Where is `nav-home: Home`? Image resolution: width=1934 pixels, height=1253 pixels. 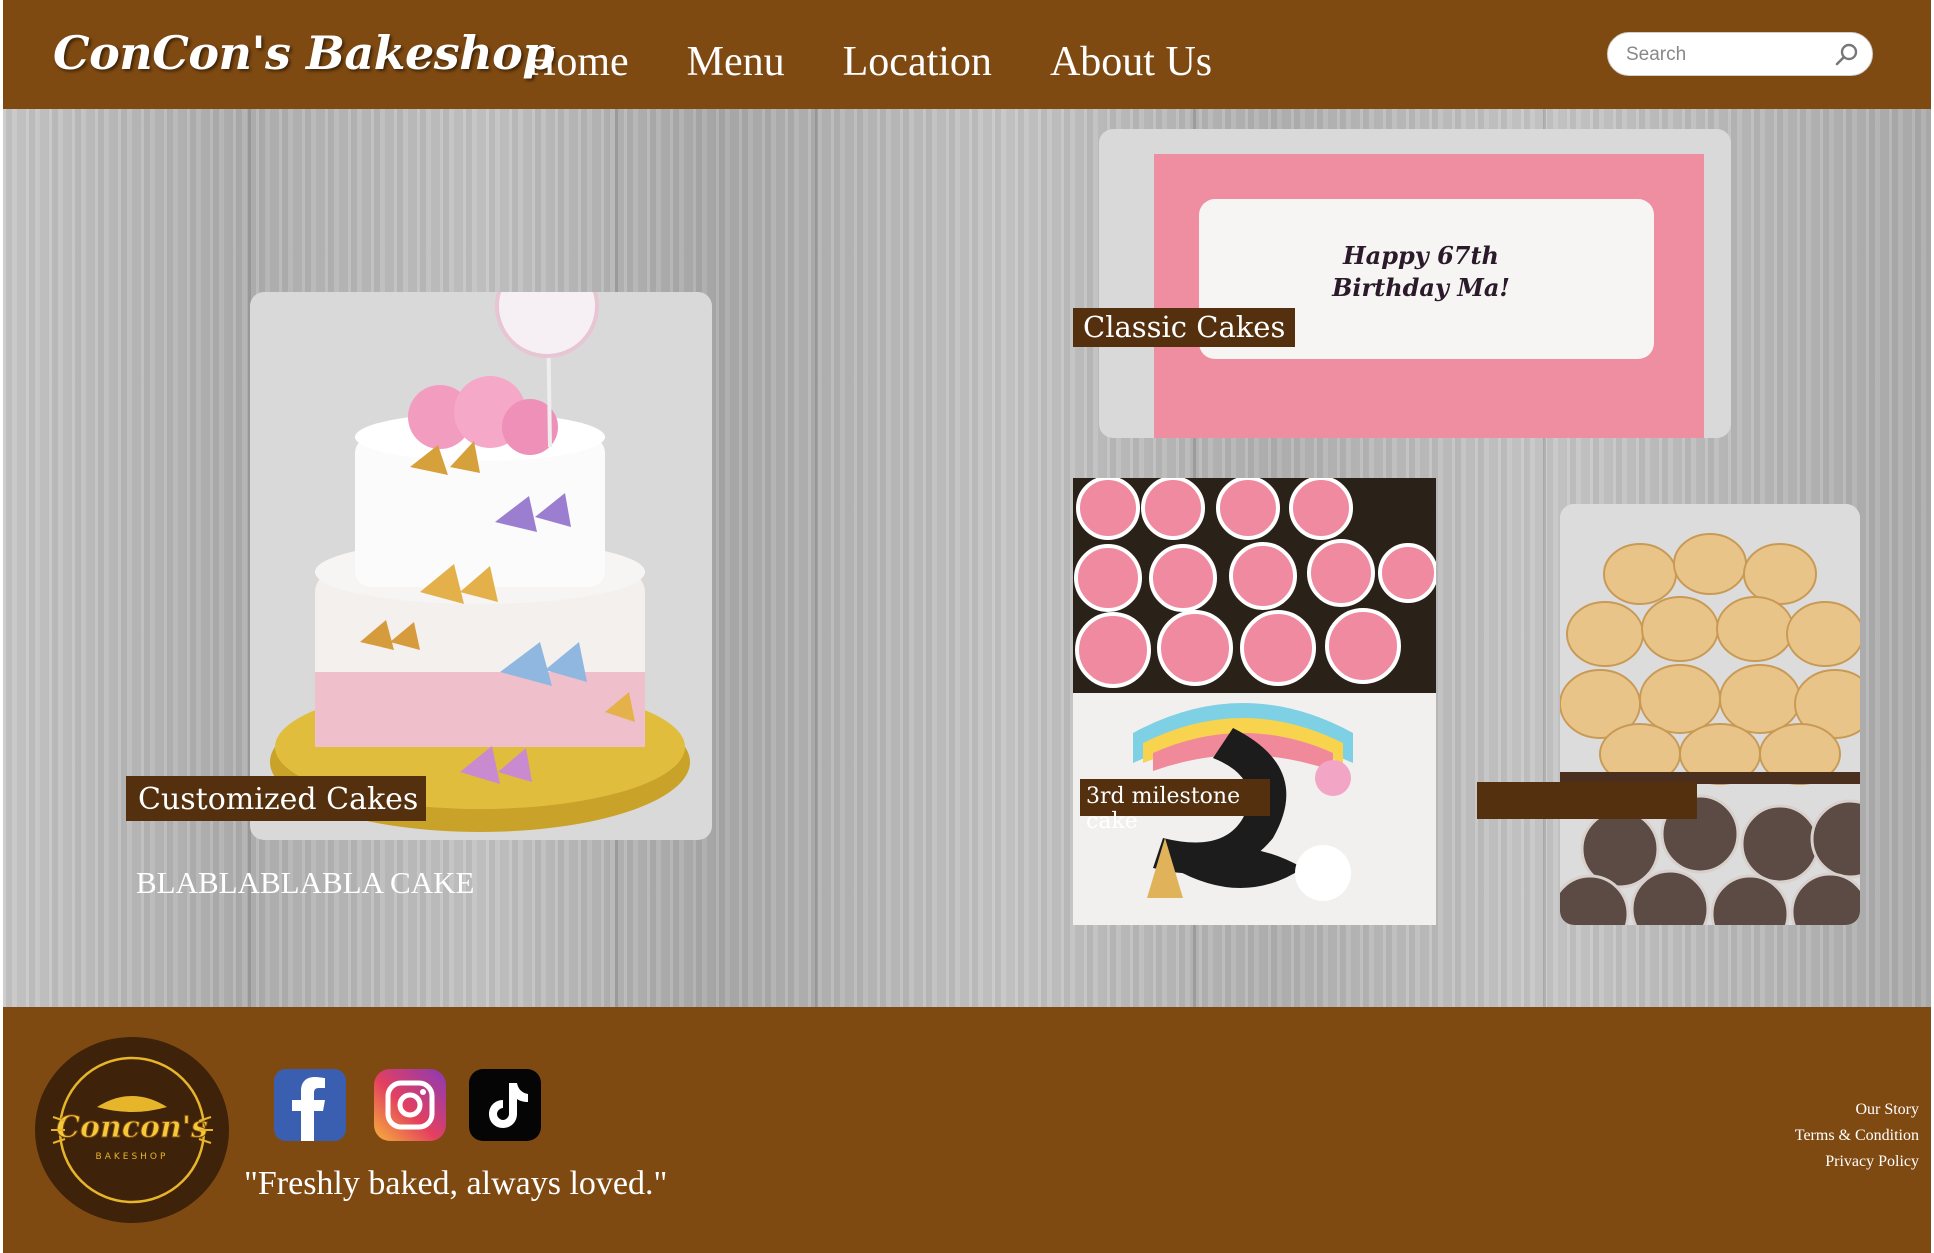 nav-home: Home is located at coordinates (577, 62).